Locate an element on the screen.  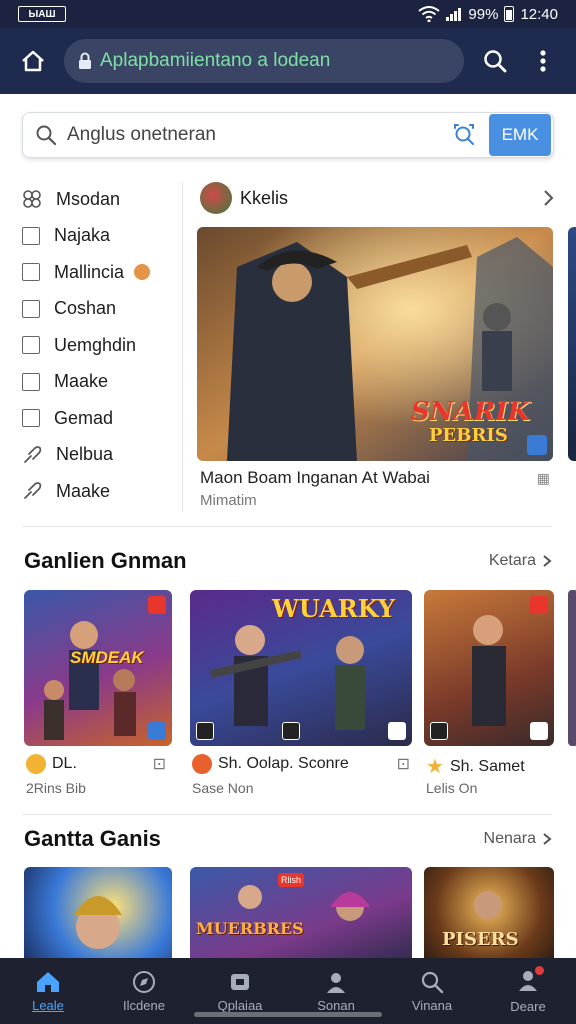
next-featured-peek is located at coordinates (572, 344).